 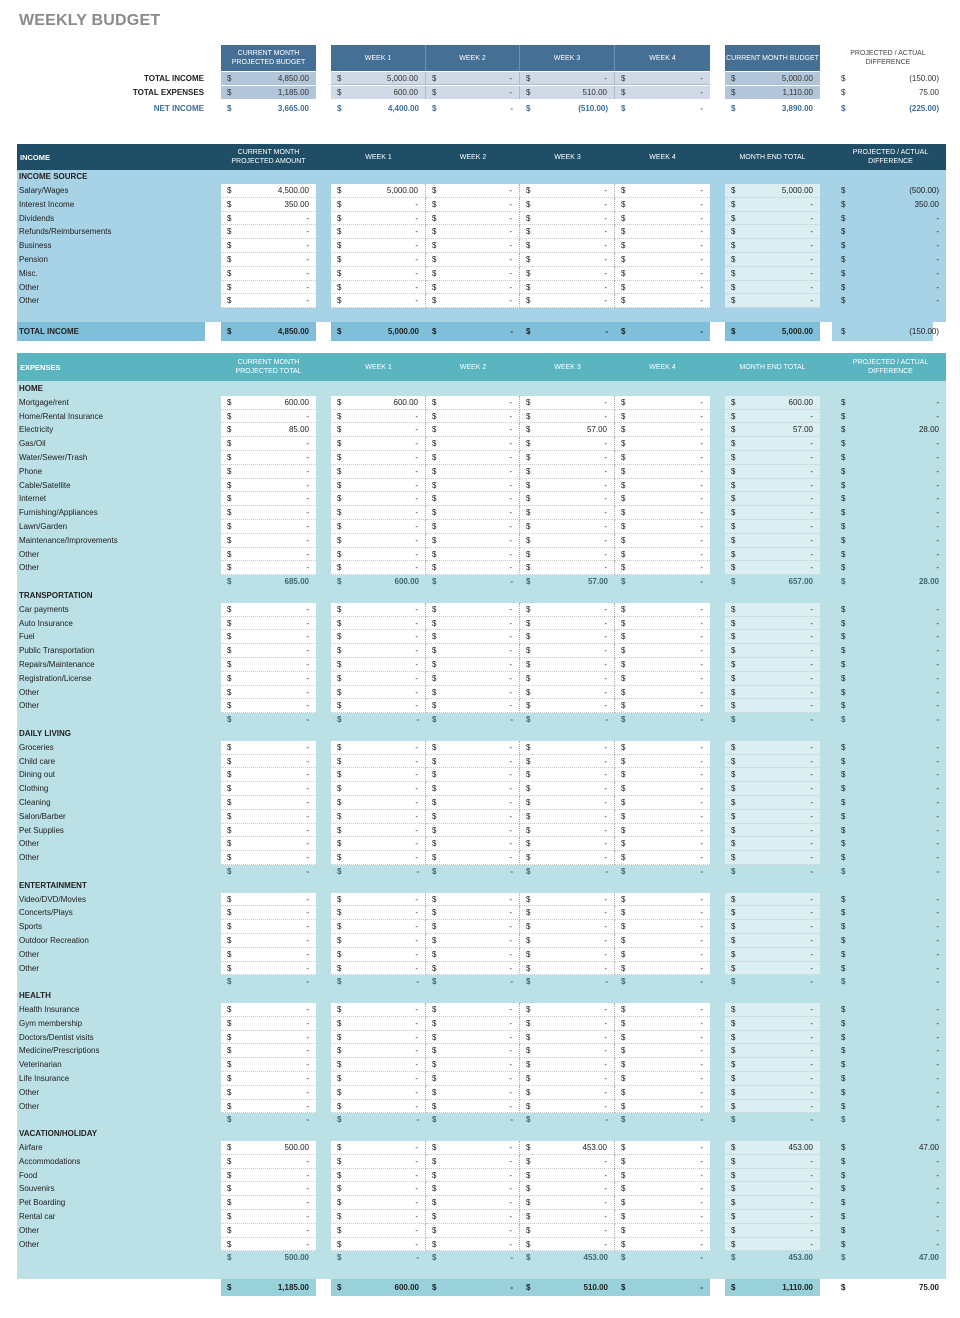 I want to click on income-cell: $4,500.00, so click(x=268, y=191).